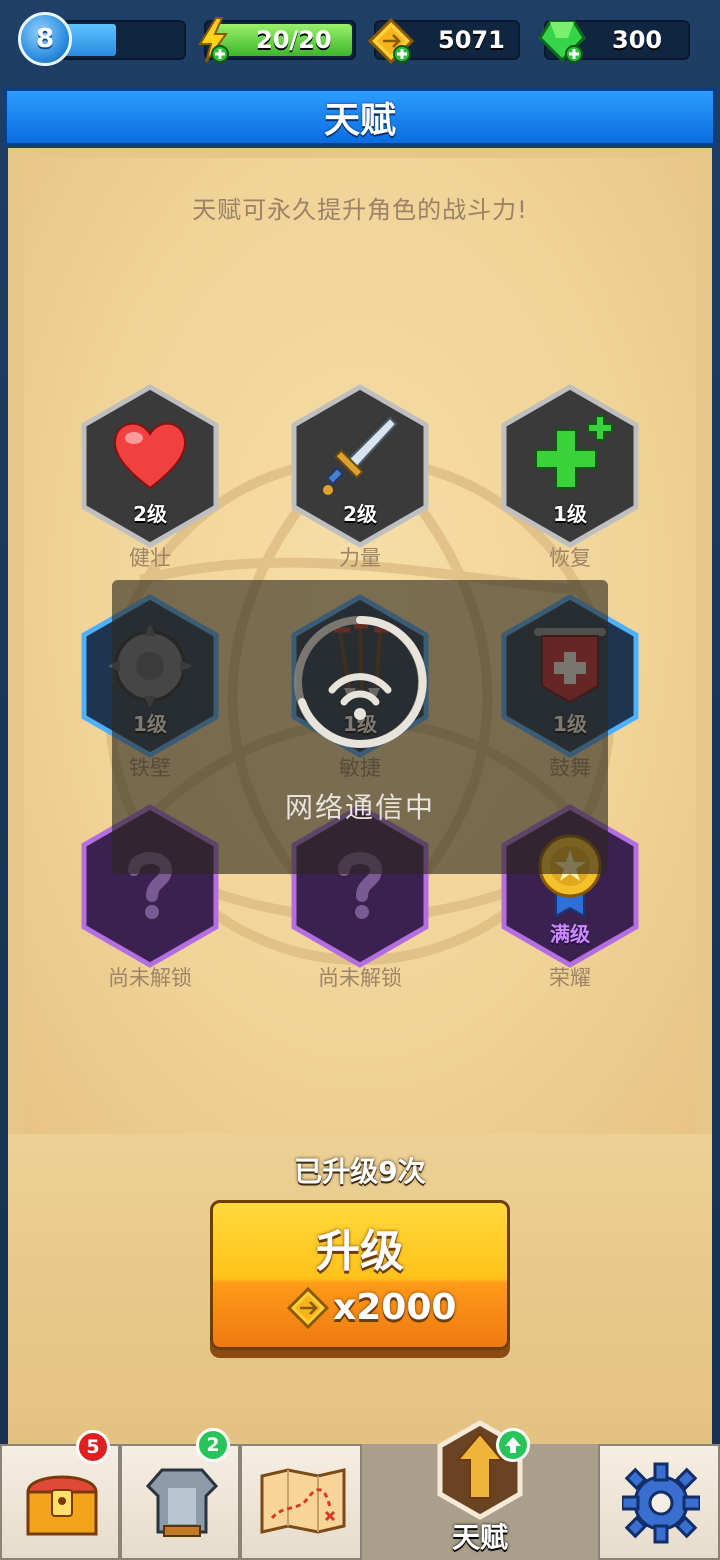 This screenshot has height=1560, width=720. Describe the element at coordinates (360, 1171) in the screenshot. I see `upgrade-count-text: 已升级9次` at that location.